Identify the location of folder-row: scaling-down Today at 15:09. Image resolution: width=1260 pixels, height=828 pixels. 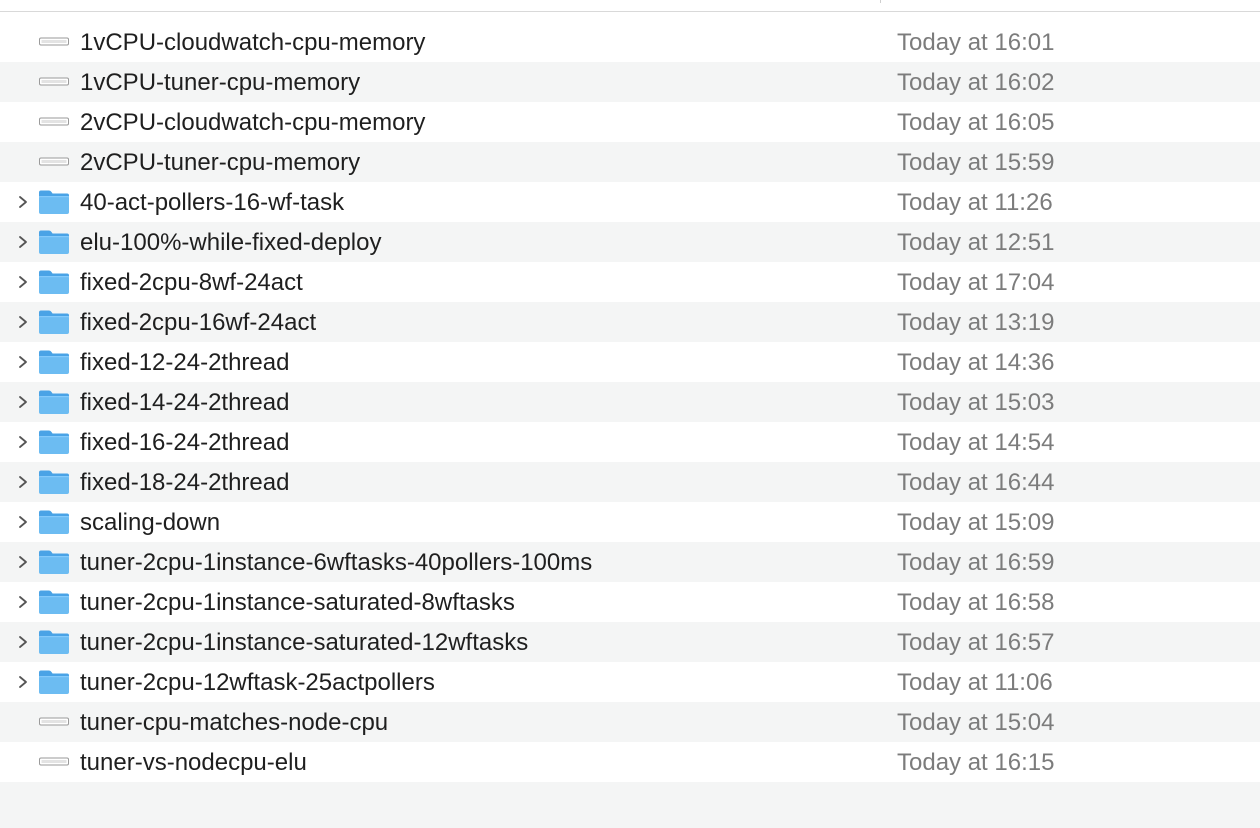
(630, 522).